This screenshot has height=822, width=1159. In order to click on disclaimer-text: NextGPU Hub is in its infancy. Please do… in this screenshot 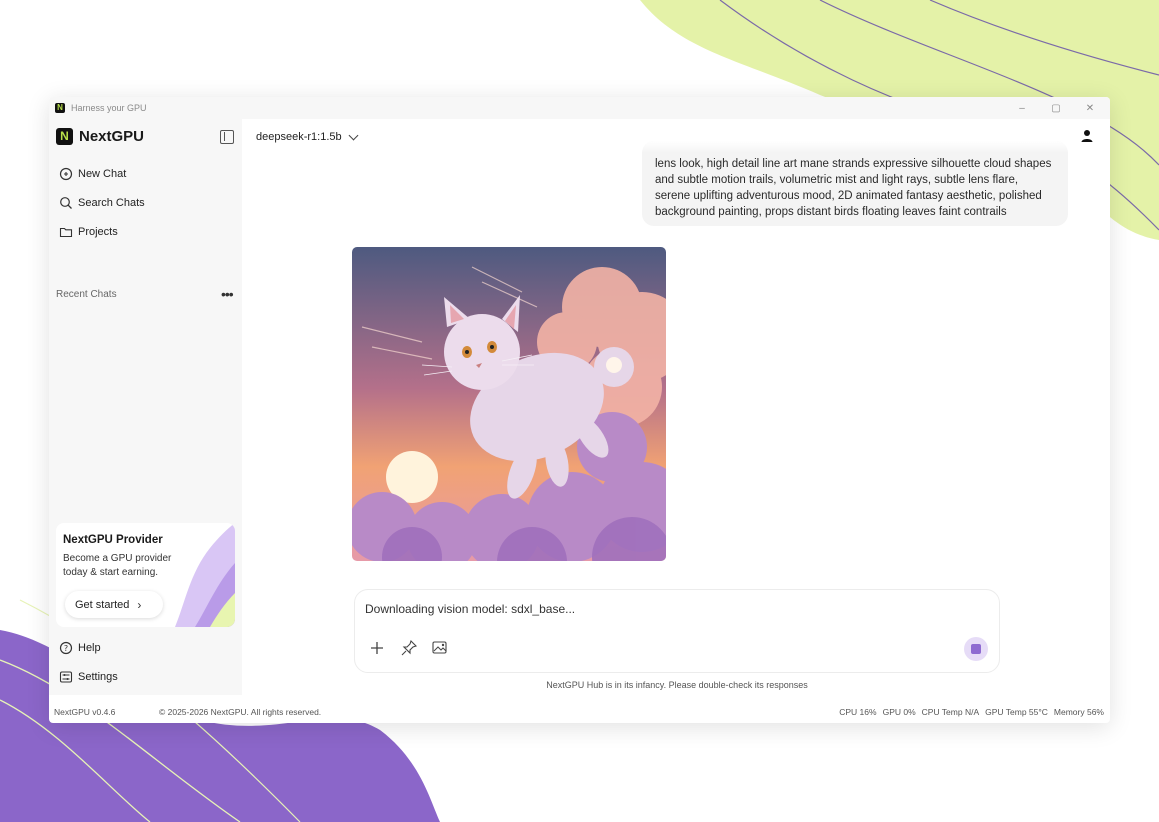, I will do `click(677, 685)`.